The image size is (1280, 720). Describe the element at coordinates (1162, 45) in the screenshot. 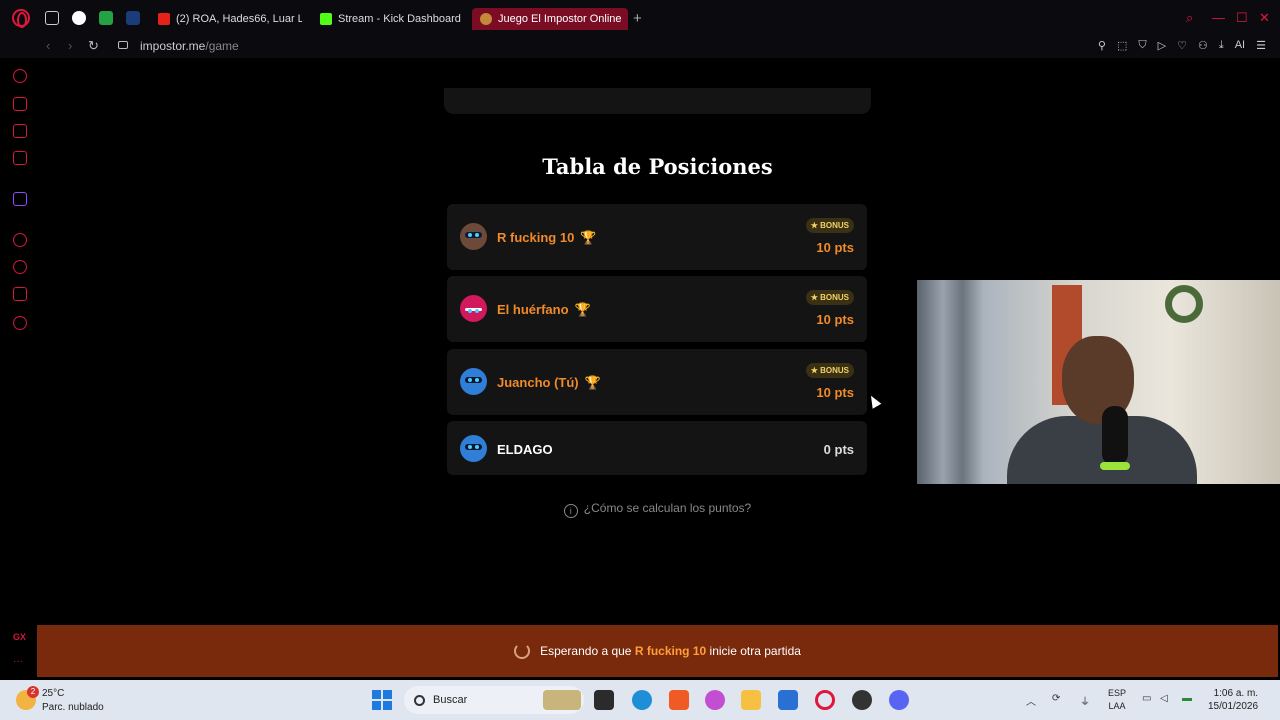

I see `play-icon: ▷` at that location.